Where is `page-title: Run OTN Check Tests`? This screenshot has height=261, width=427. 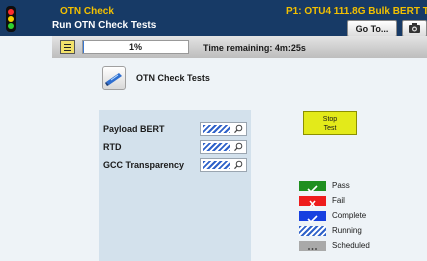 page-title: Run OTN Check Tests is located at coordinates (104, 25).